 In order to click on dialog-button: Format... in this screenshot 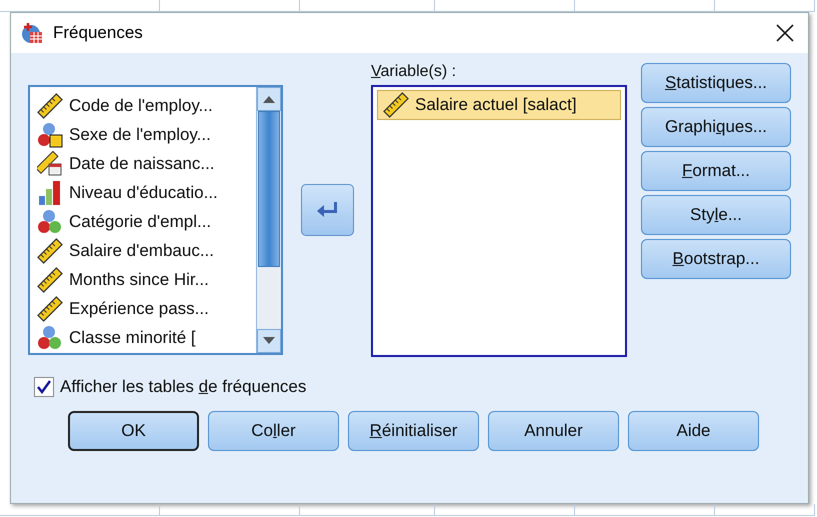, I will do `click(716, 171)`.